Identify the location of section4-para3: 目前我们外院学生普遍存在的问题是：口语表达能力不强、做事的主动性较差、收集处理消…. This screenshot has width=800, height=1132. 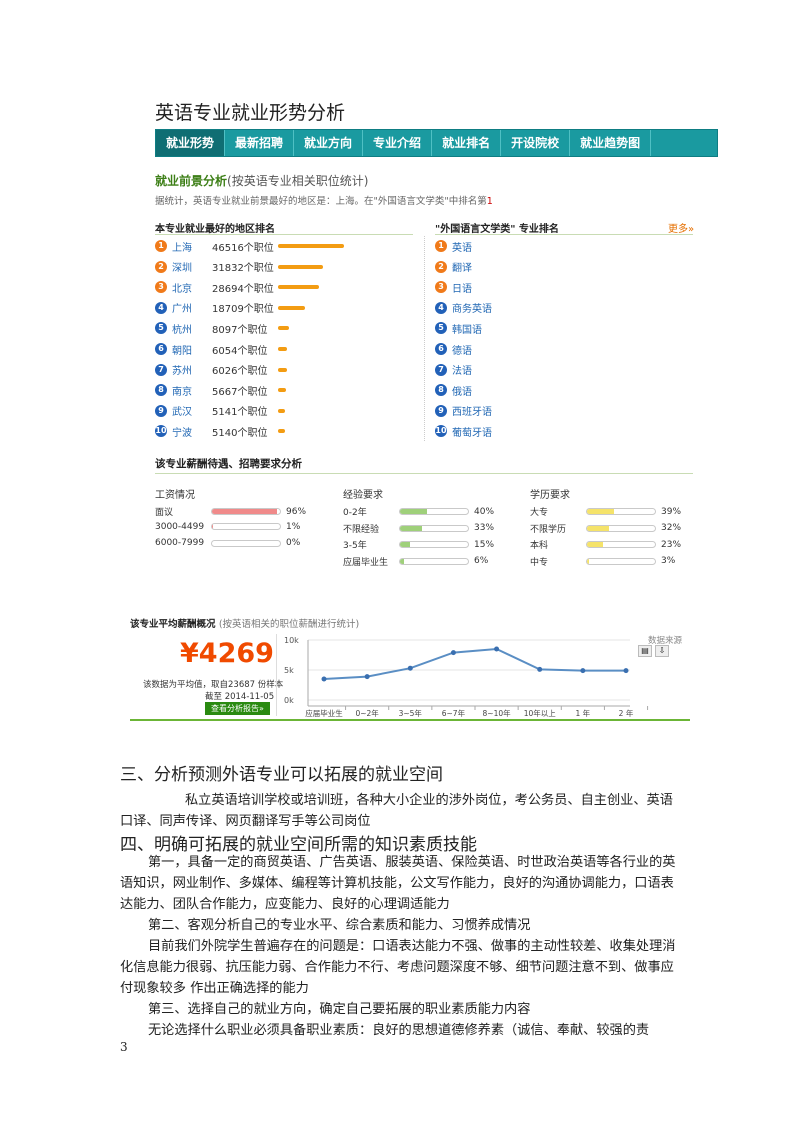
(398, 967).